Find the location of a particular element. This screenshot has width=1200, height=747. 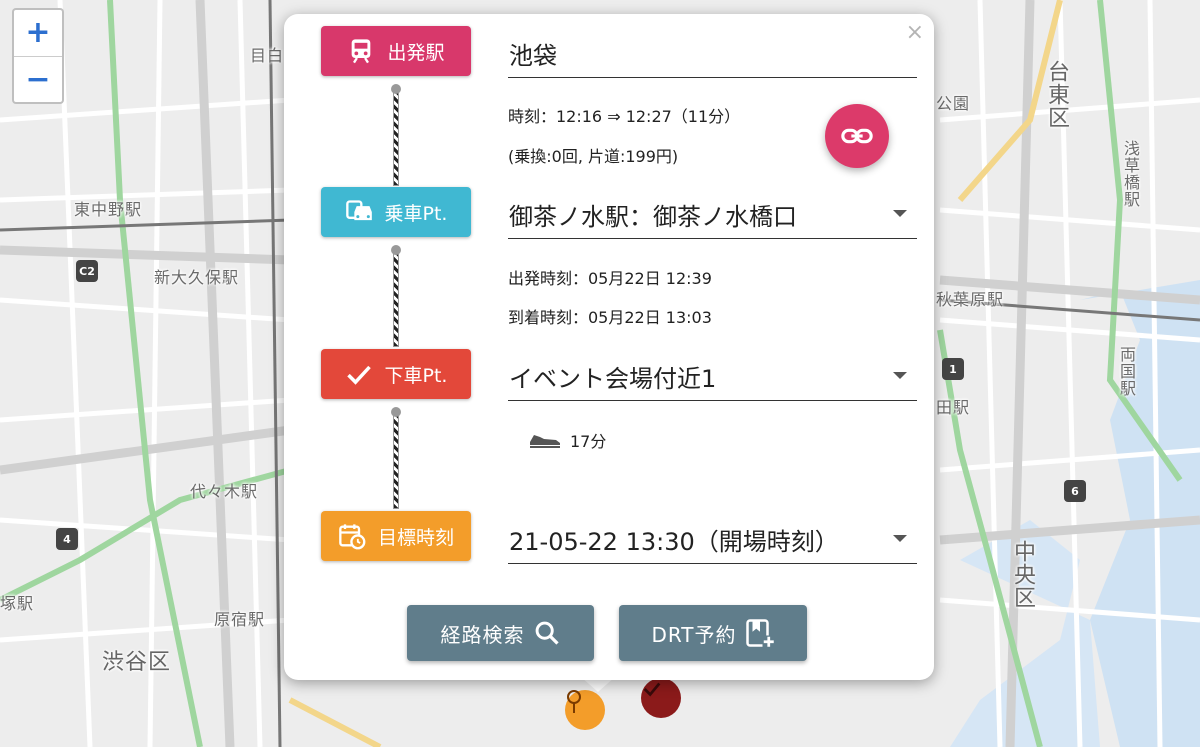

target-time-select: 21-05-22 13:30（開場時刻） is located at coordinates (712, 540).